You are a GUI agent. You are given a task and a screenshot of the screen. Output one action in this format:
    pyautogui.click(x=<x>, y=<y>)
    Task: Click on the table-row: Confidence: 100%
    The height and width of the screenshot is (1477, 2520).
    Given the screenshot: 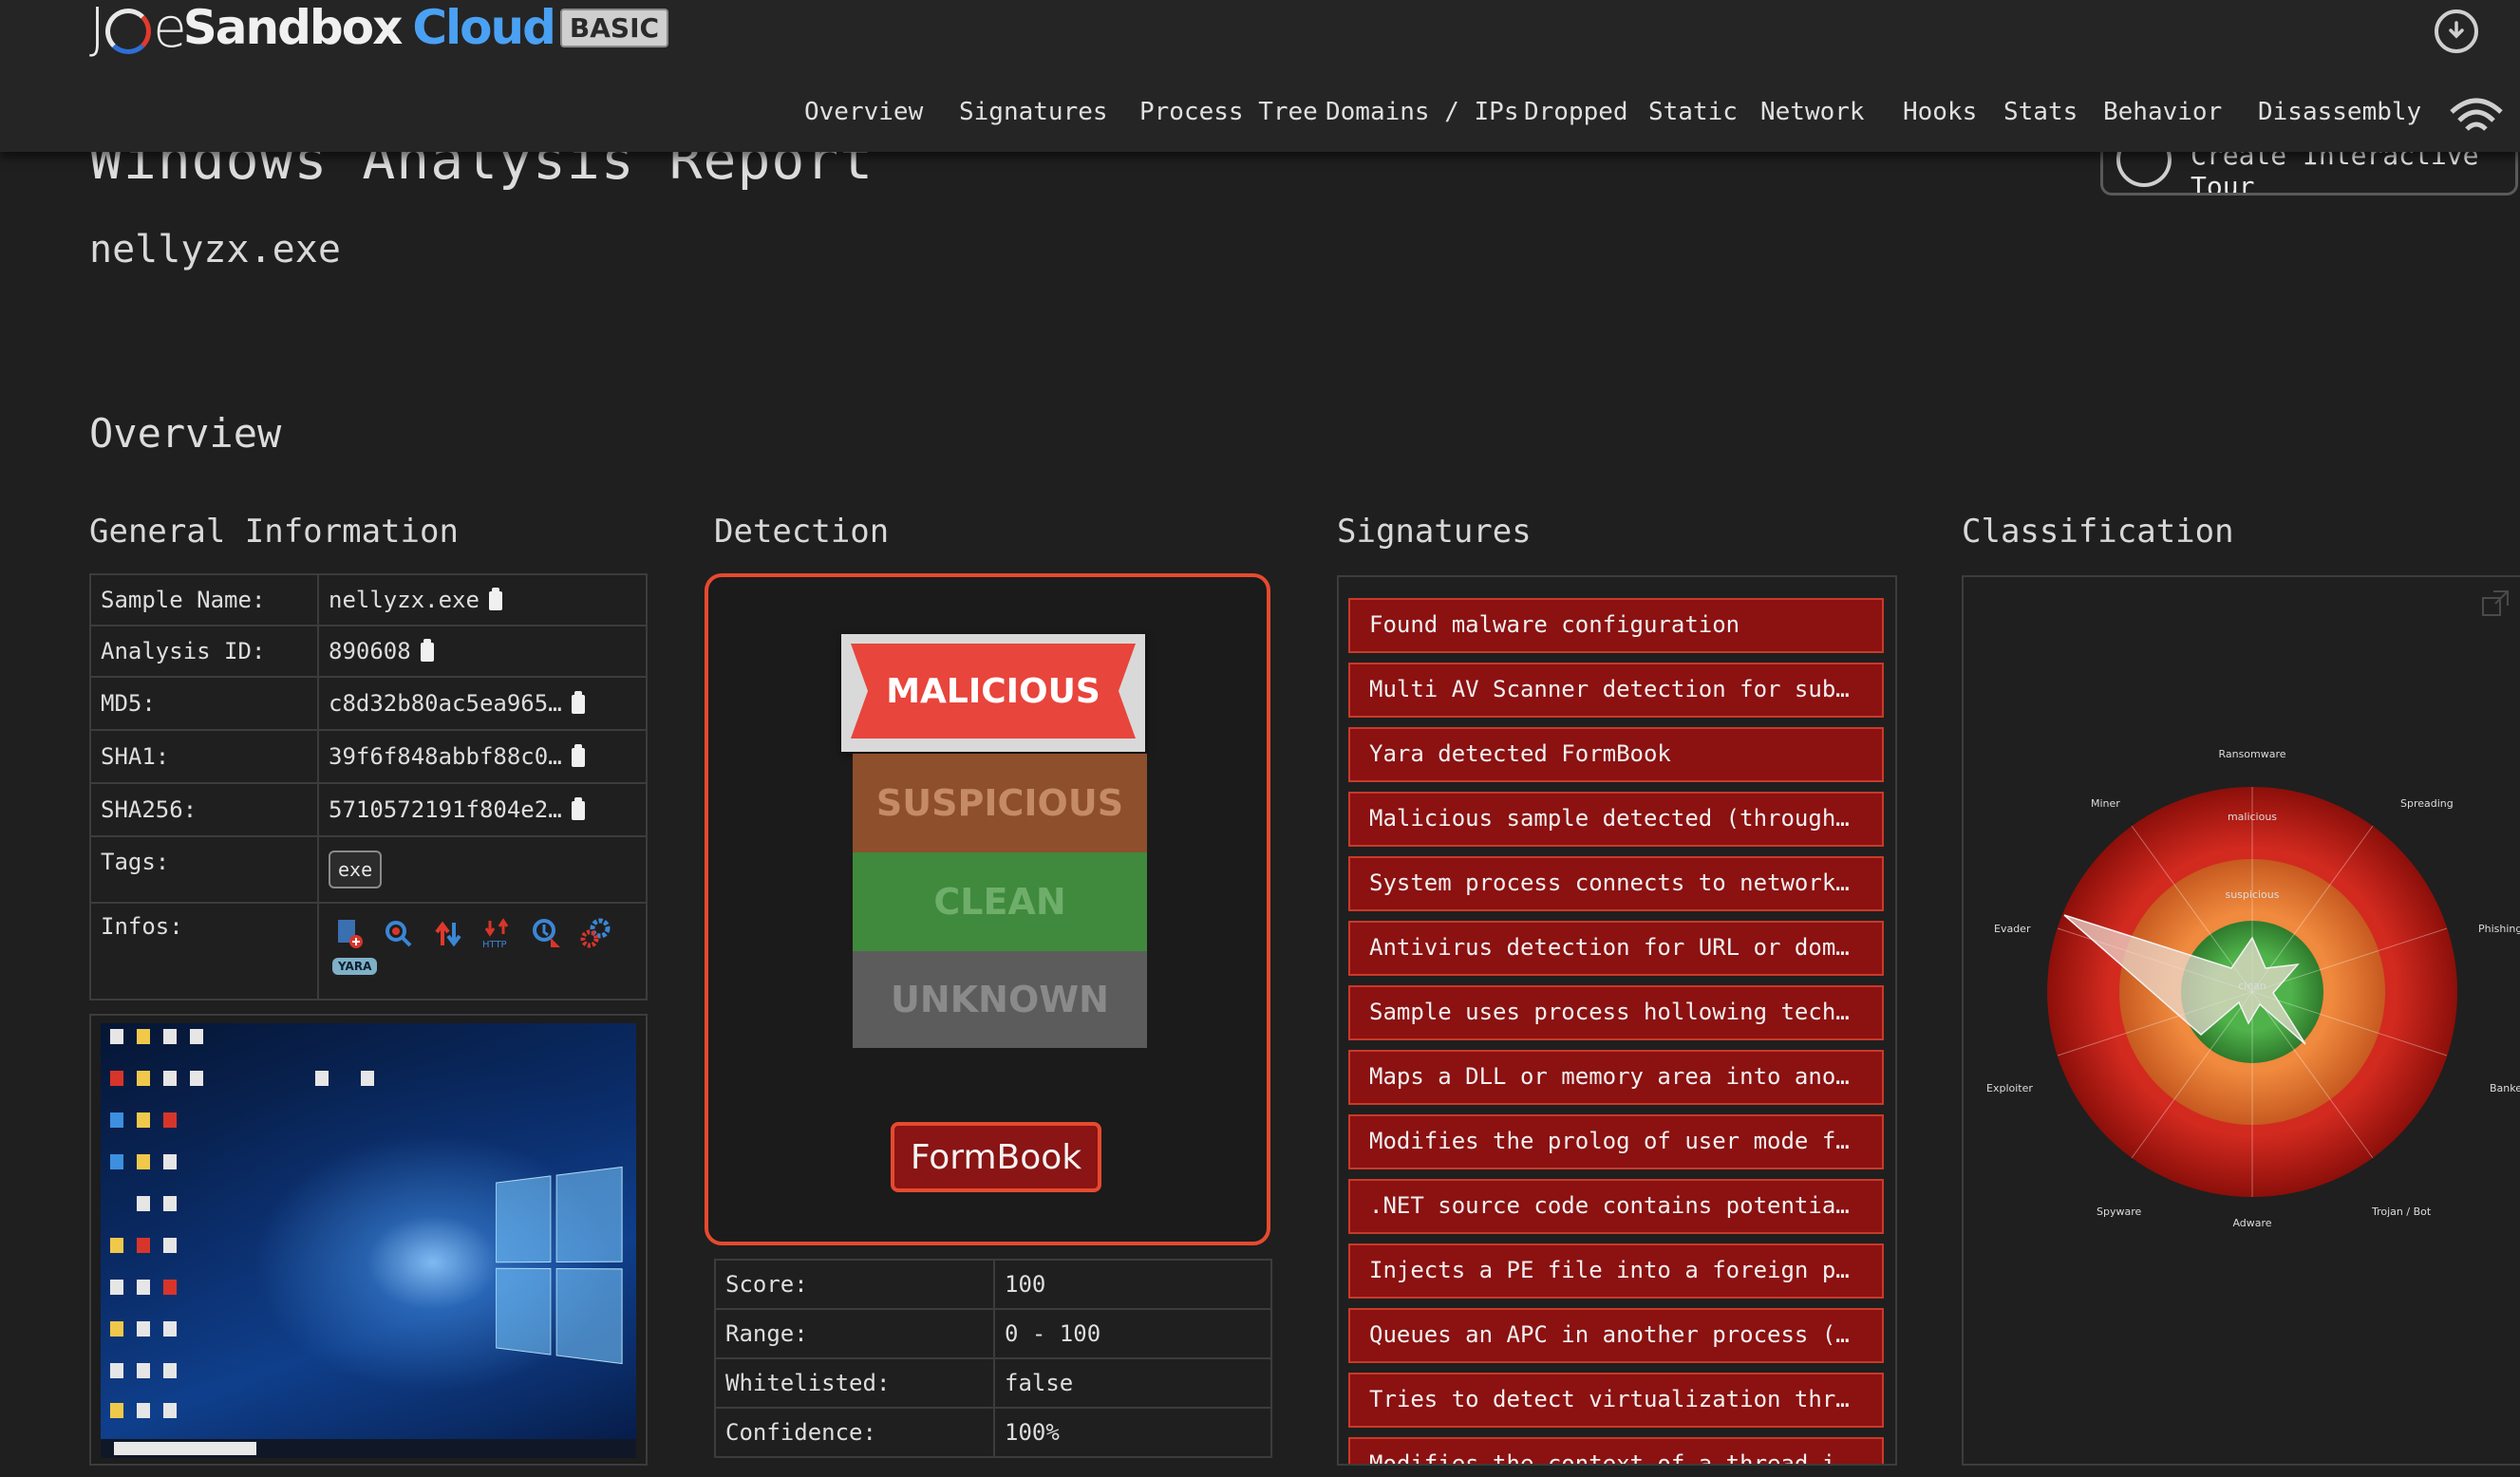 What is the action you would take?
    pyautogui.click(x=993, y=1433)
    